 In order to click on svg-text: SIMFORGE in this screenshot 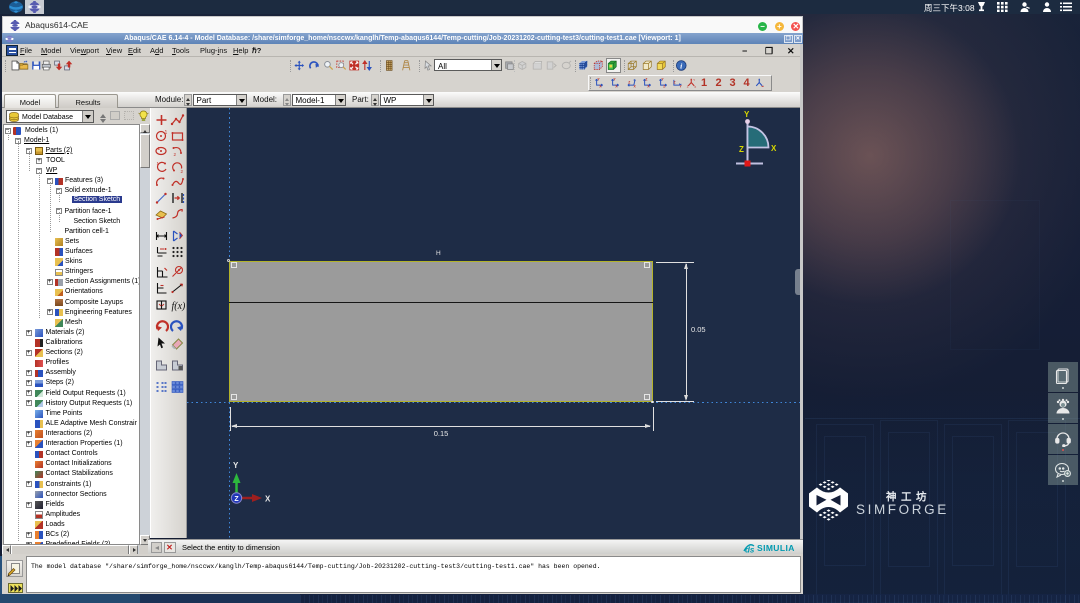, I will do `click(902, 509)`.